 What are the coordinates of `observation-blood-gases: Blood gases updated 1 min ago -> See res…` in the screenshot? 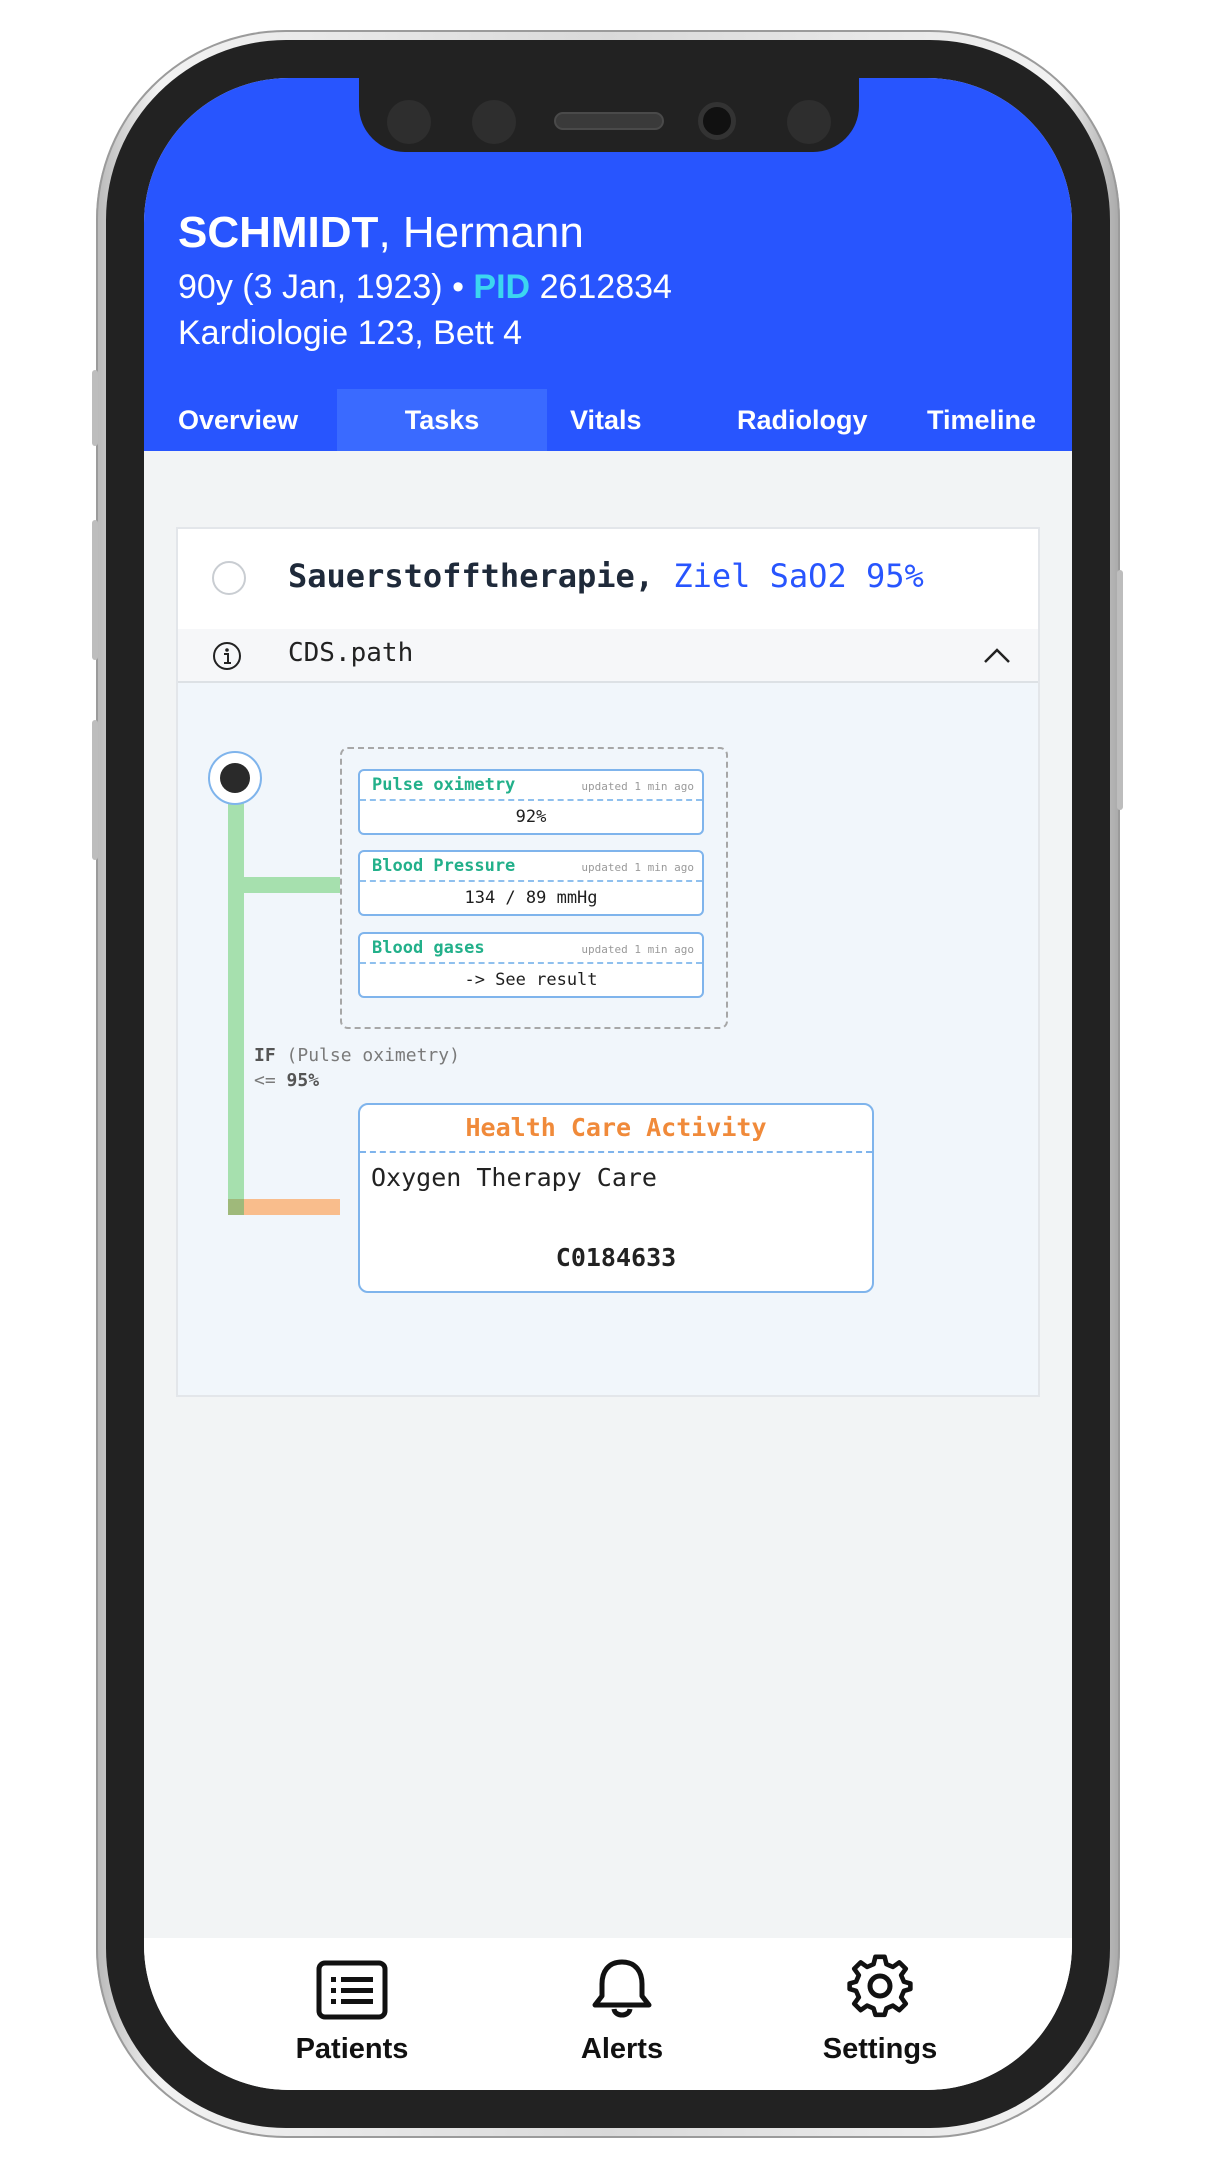 It's located at (531, 965).